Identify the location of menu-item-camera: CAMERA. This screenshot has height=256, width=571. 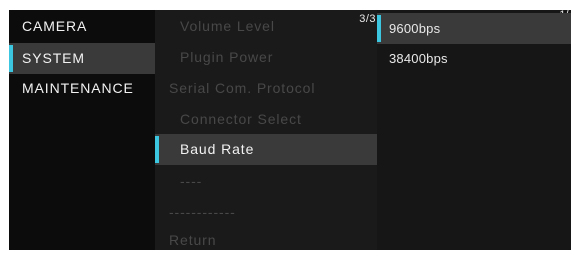
(82, 26).